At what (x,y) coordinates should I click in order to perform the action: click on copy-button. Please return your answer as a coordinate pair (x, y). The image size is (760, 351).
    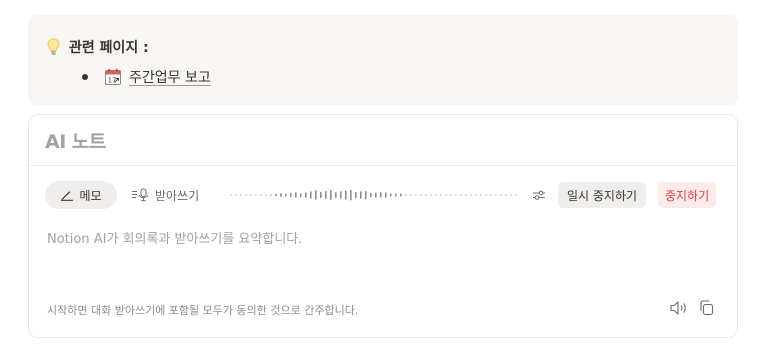
    Looking at the image, I should click on (707, 308).